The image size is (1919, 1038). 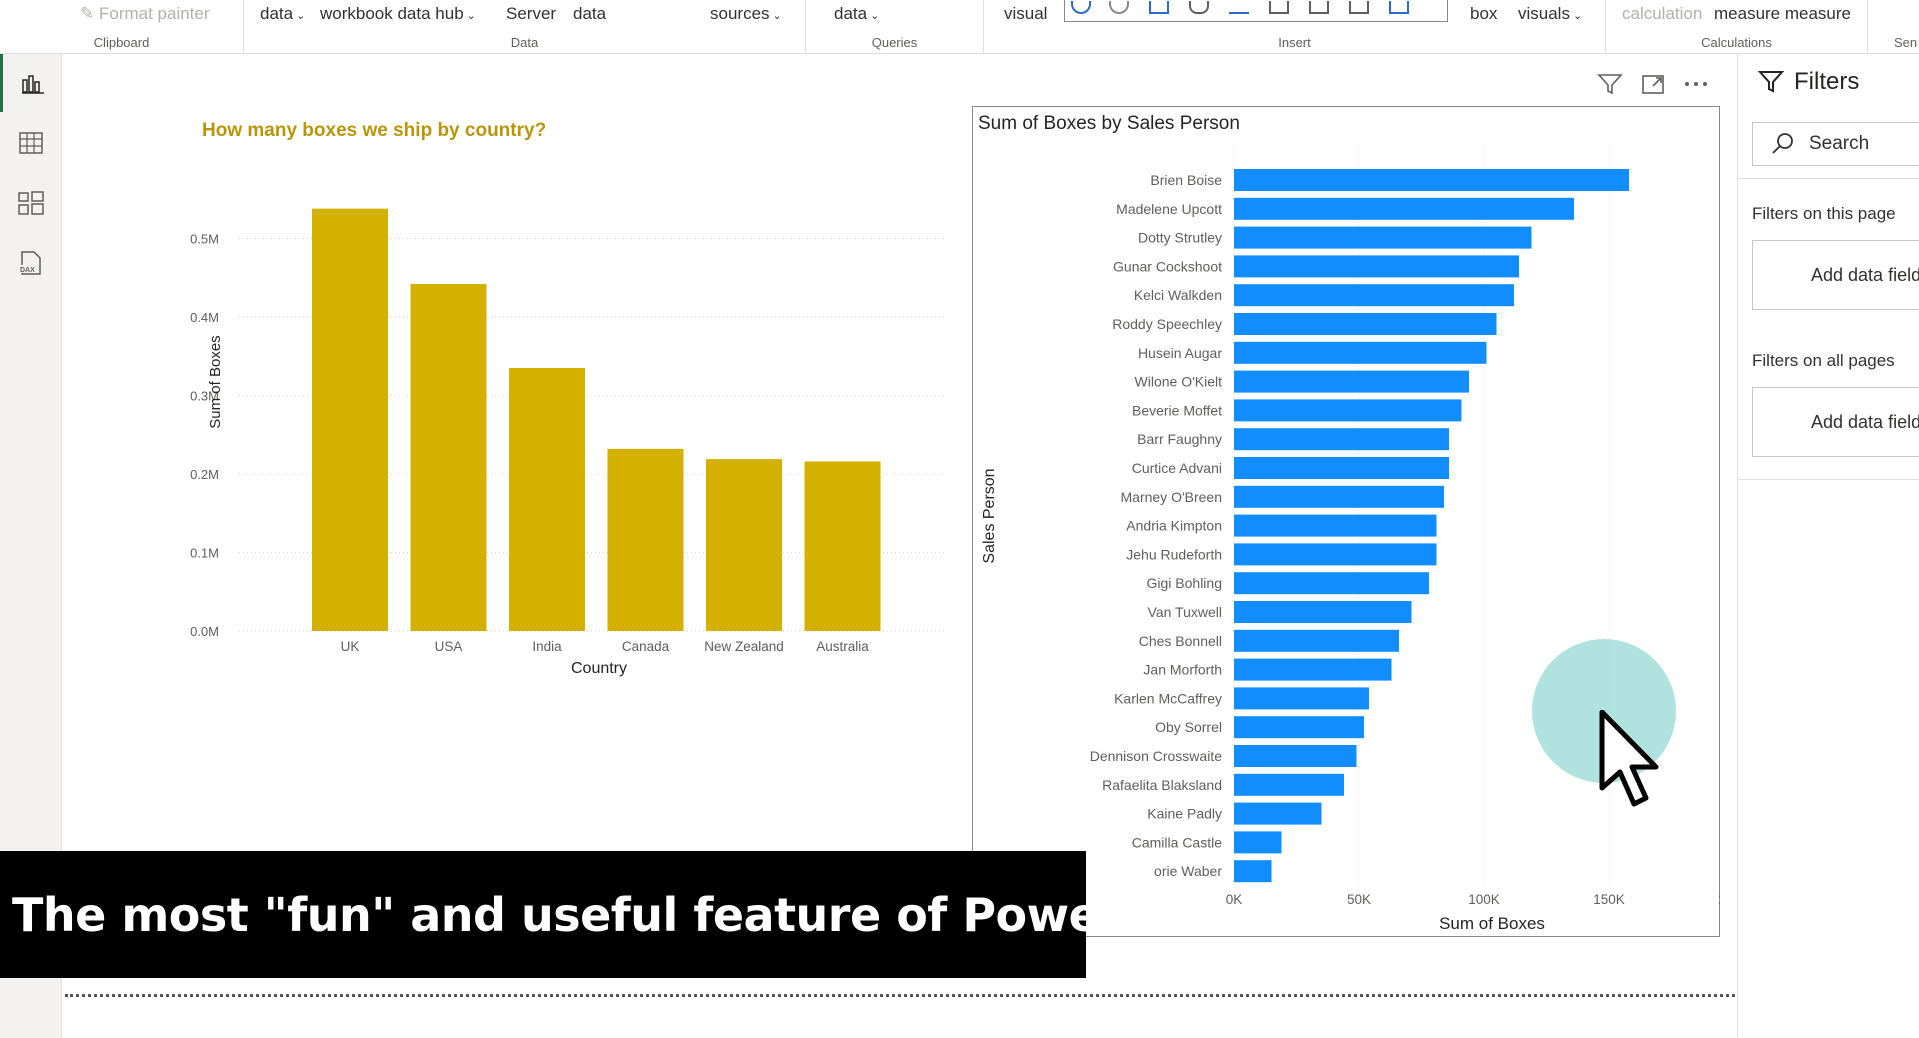 I want to click on get-data-button: data ⌄, so click(x=282, y=14).